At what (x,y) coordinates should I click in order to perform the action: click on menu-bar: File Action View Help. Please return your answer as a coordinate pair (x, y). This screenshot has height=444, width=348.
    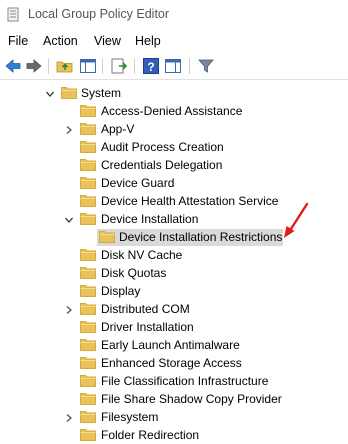
    Looking at the image, I should click on (174, 42).